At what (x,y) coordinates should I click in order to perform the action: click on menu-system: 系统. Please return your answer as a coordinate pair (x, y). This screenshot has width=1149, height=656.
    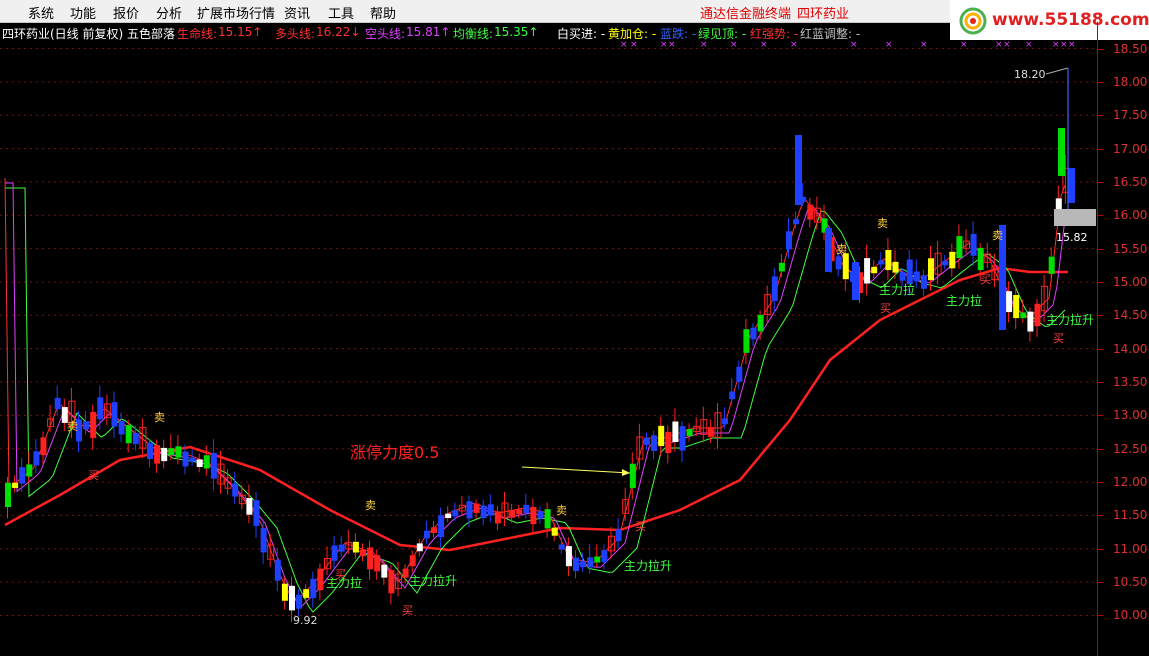
    Looking at the image, I should click on (41, 12).